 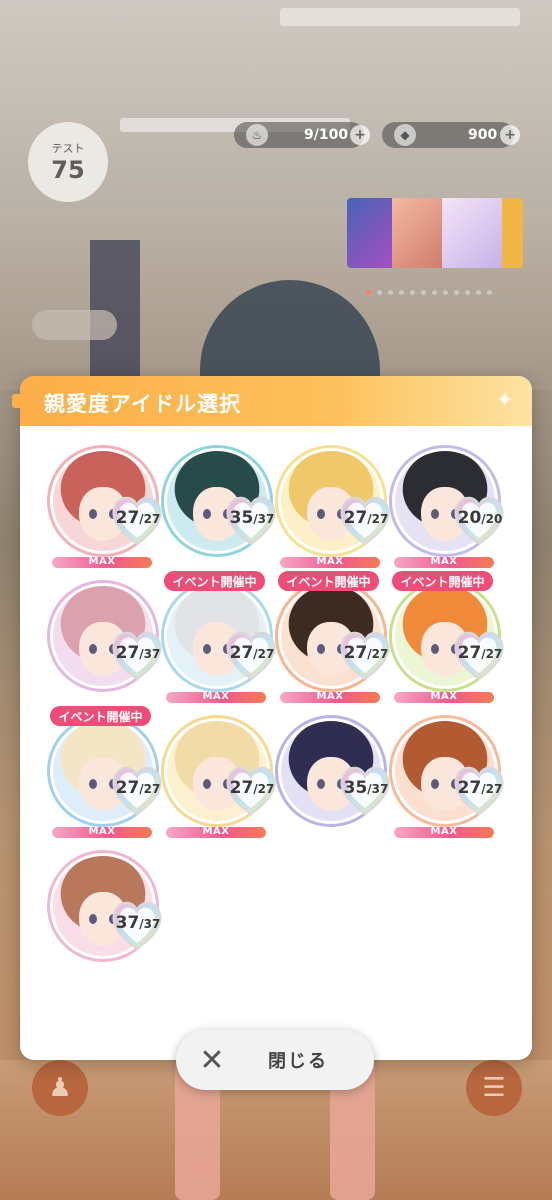 I want to click on close-icon: ✕, so click(x=212, y=1060).